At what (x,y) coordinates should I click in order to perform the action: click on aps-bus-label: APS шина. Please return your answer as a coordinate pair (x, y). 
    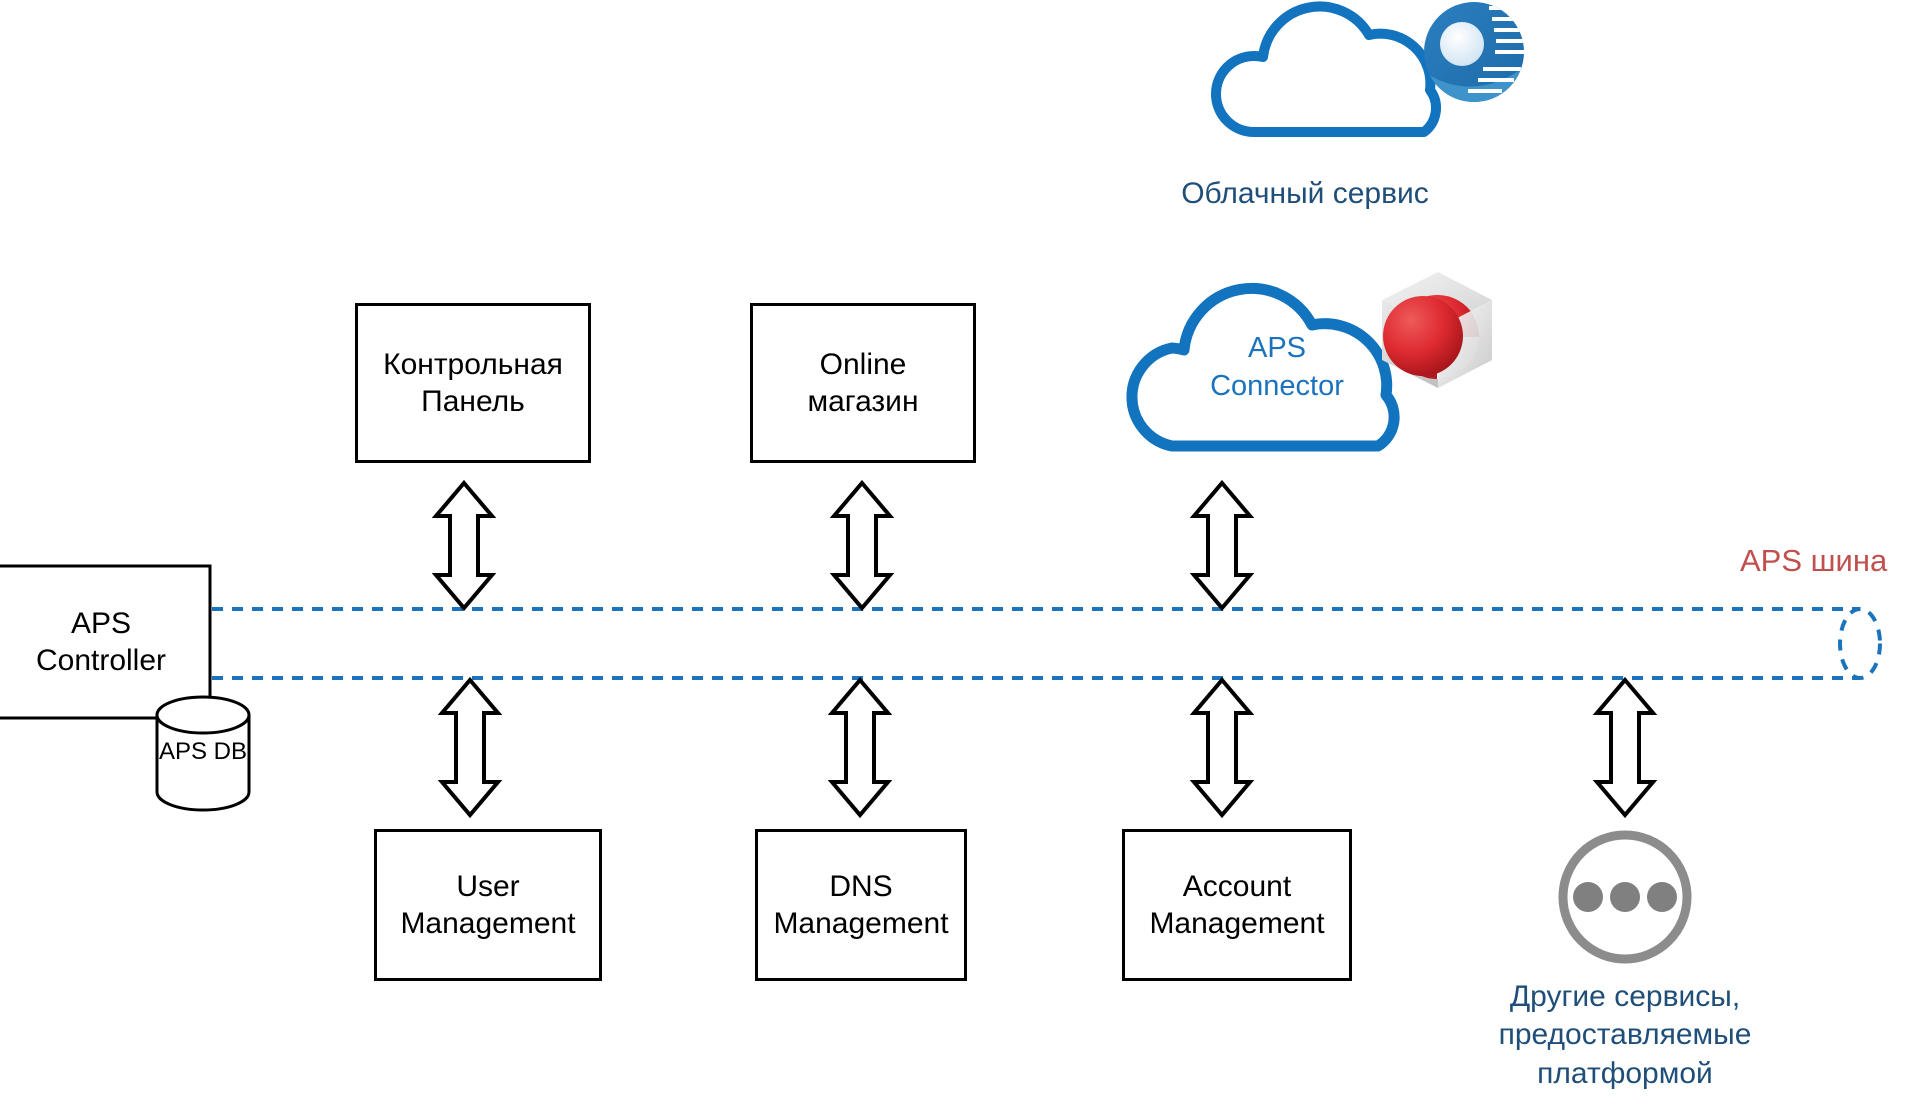
    Looking at the image, I should click on (1814, 560).